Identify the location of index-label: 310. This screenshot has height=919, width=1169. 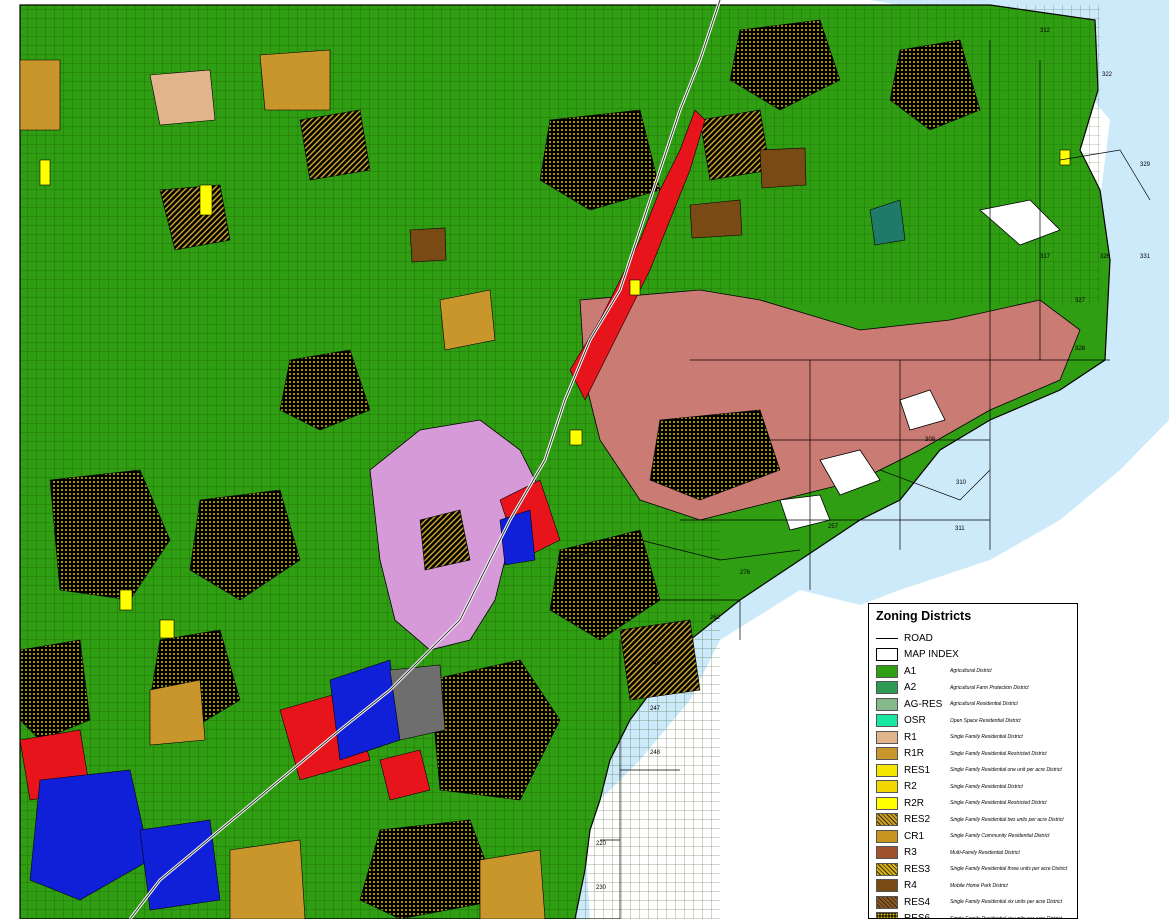
(961, 483).